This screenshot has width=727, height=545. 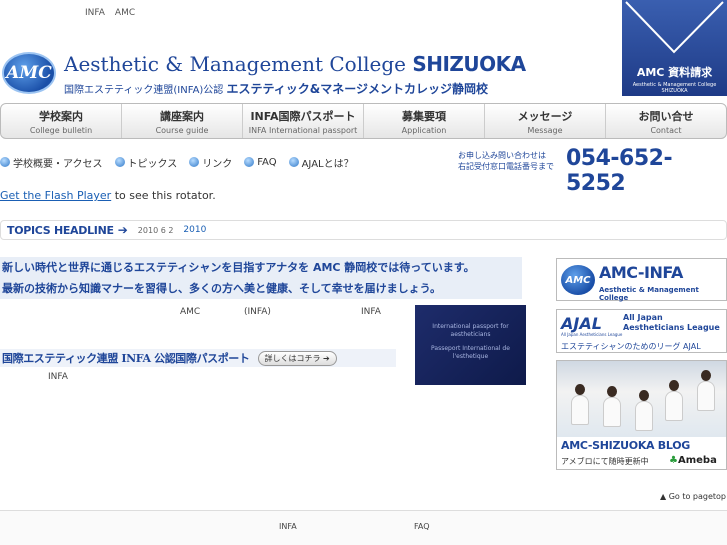 I want to click on college-name-text: Aesthetic & Management College, so click(x=235, y=64).